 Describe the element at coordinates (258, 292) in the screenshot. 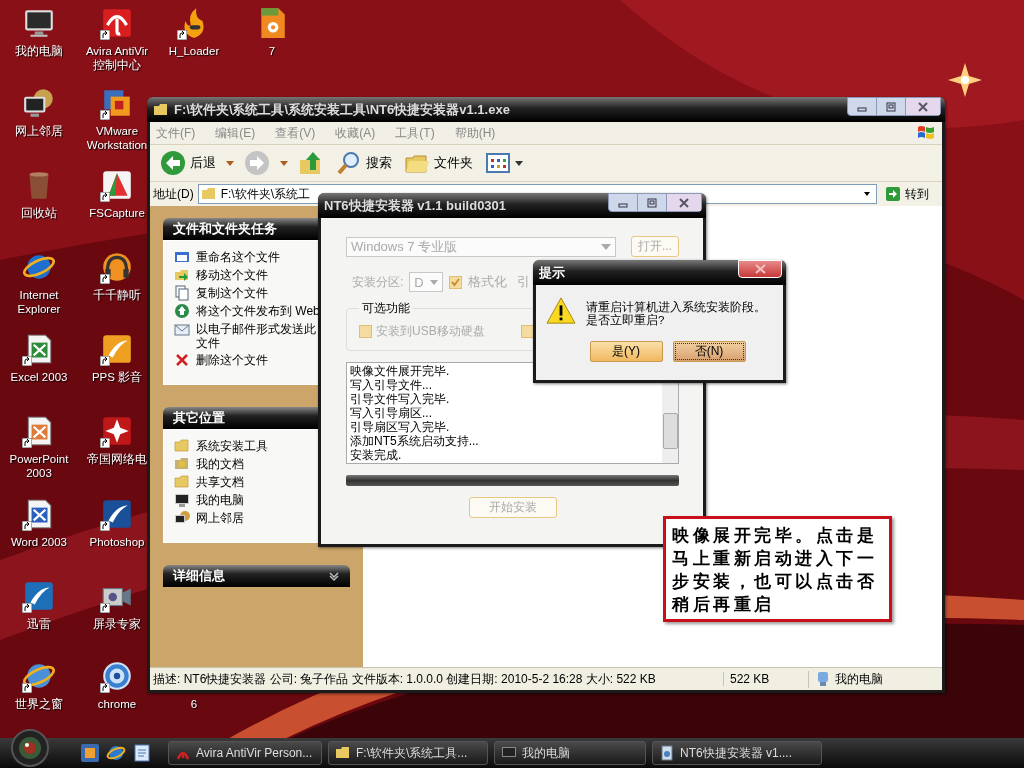

I see `task-link: 复制这个文件` at that location.